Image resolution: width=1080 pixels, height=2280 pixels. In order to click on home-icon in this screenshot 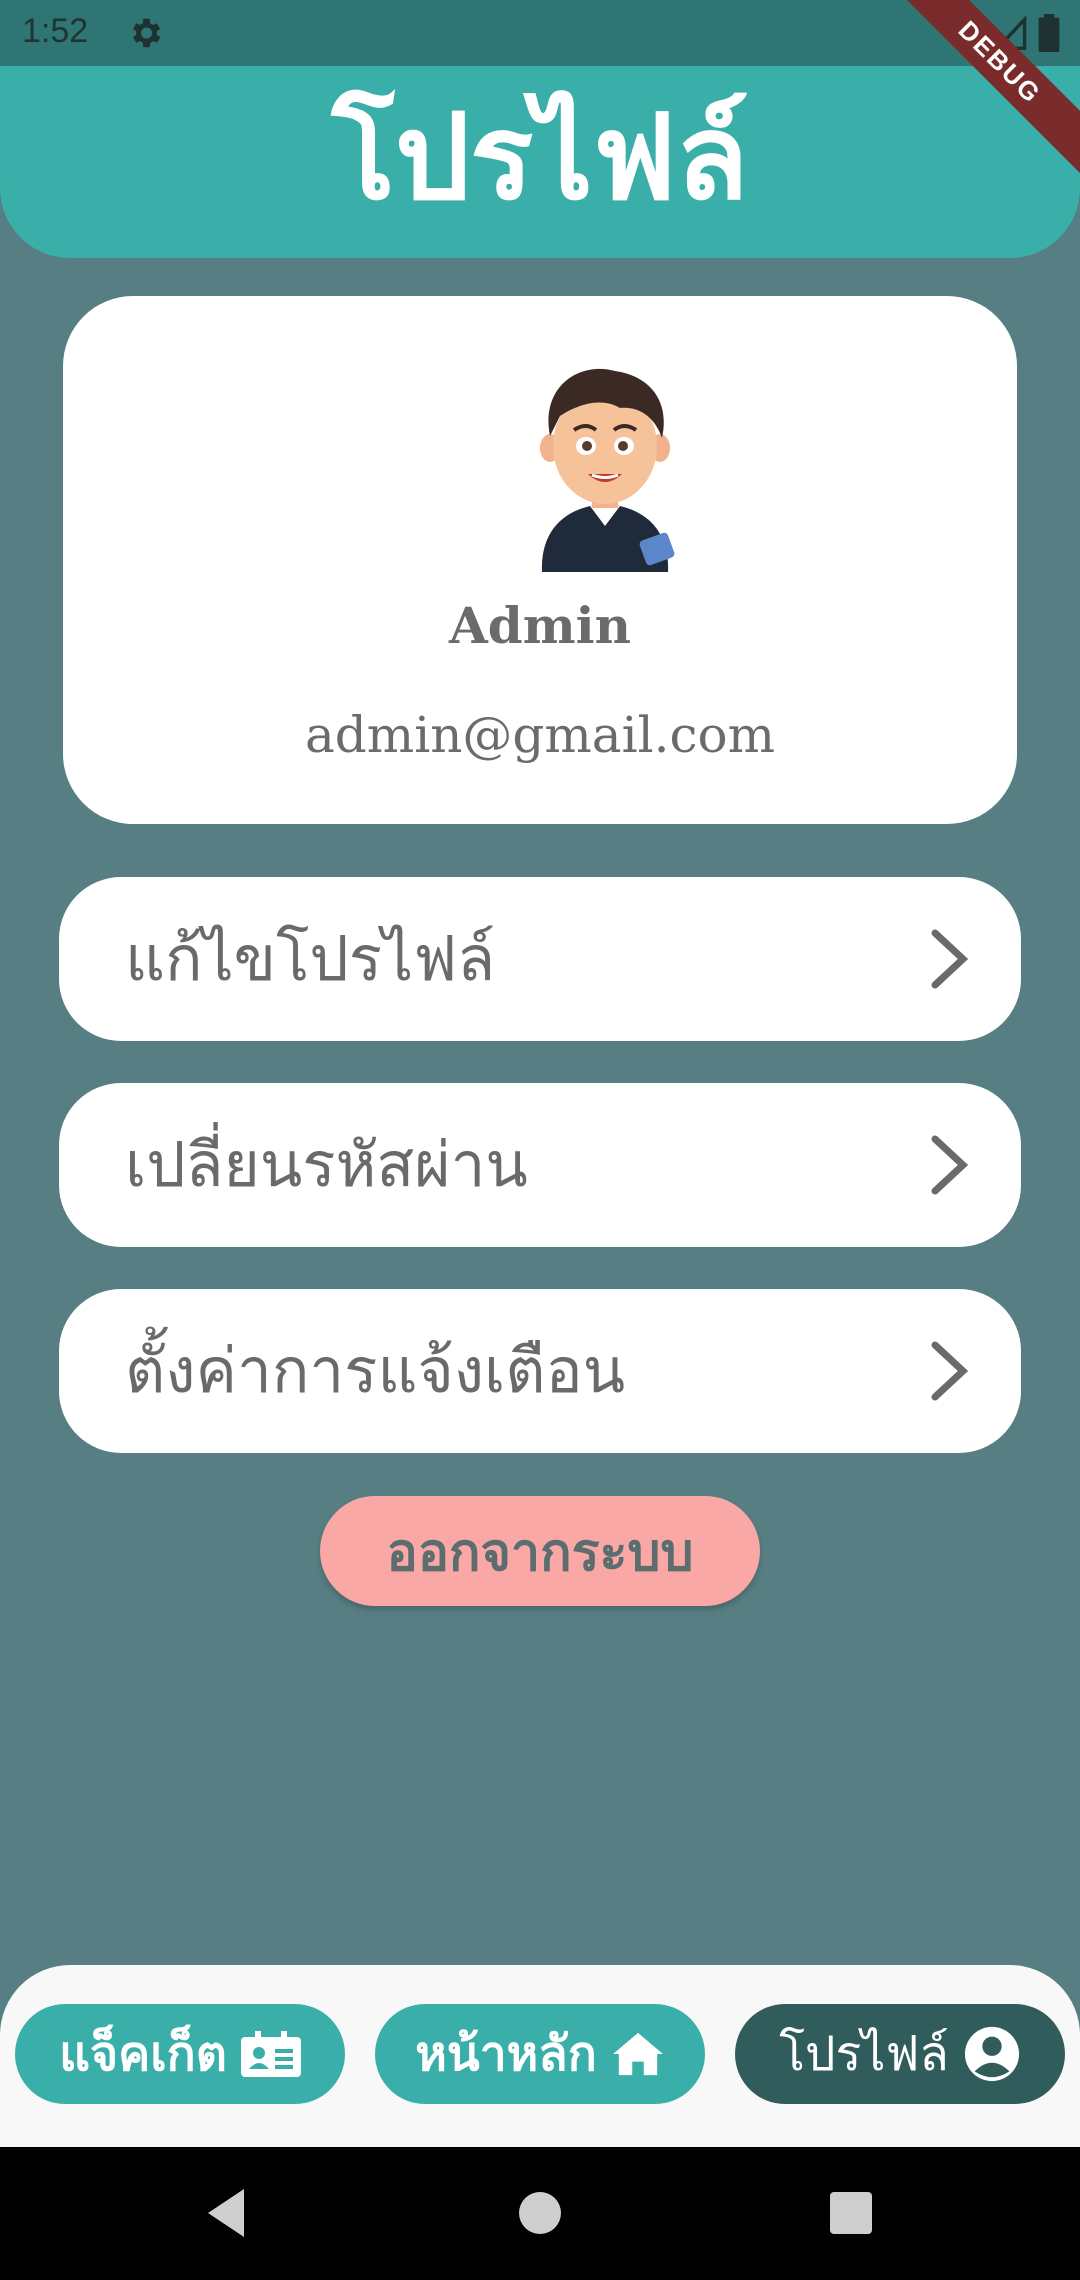, I will do `click(637, 2054)`.